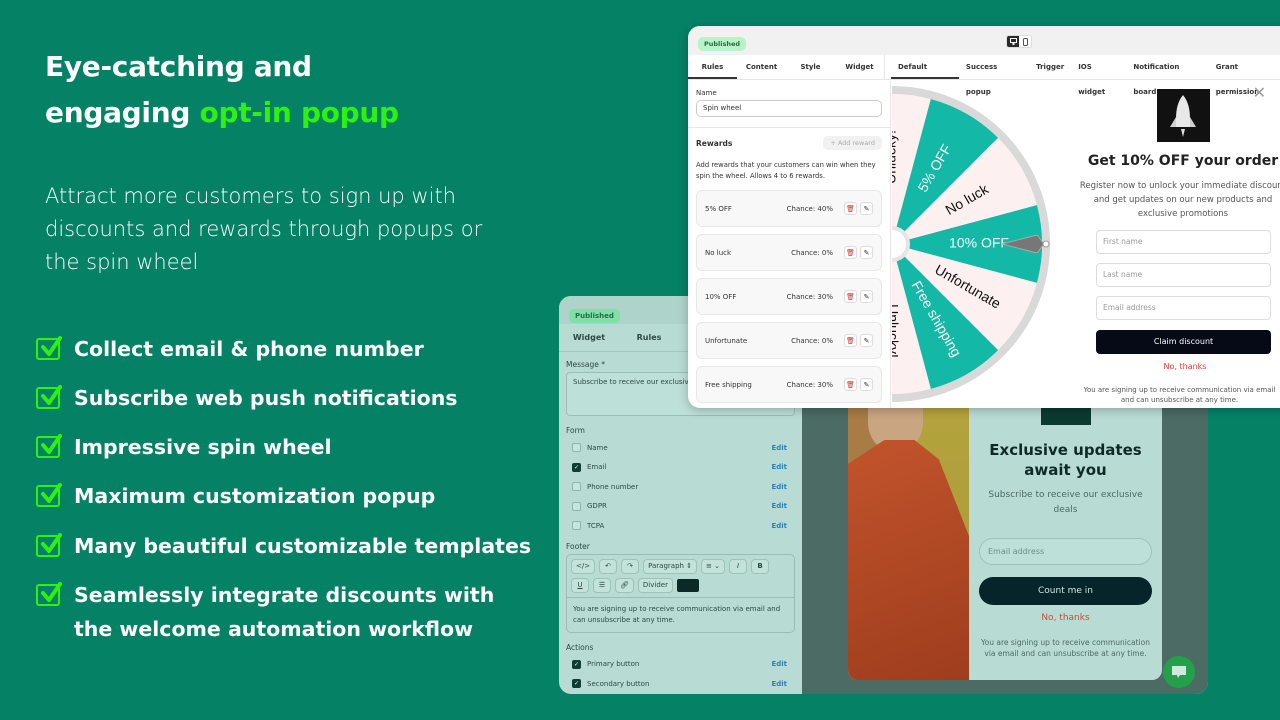 The height and width of the screenshot is (720, 1280). What do you see at coordinates (925, 75) in the screenshot?
I see `tab-default-popup: Default popup` at bounding box center [925, 75].